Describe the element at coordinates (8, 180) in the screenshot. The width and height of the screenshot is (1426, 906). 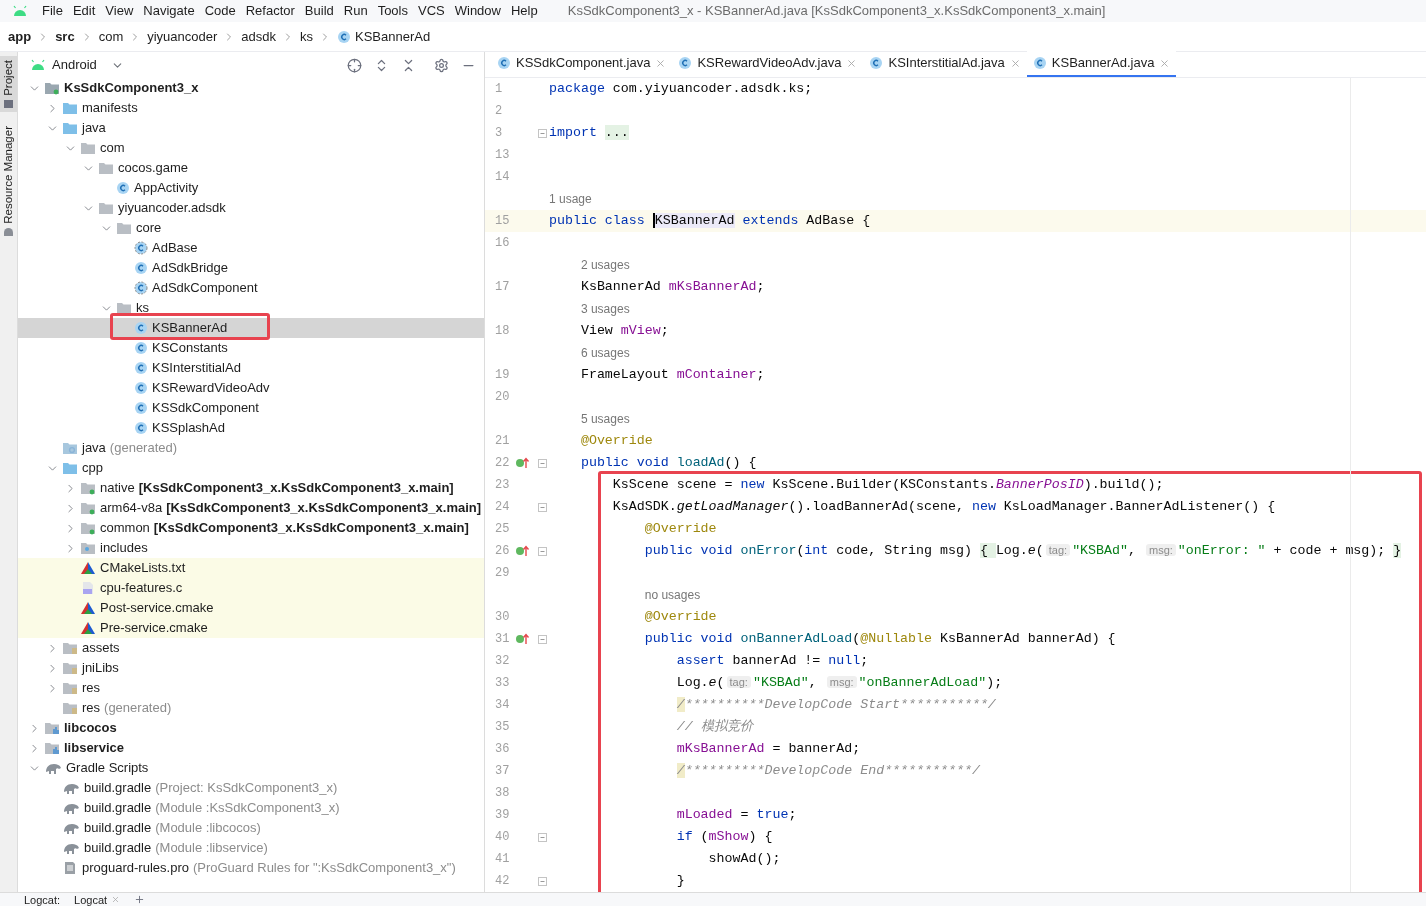
I see `tool-window-tab: Resource Manager` at that location.